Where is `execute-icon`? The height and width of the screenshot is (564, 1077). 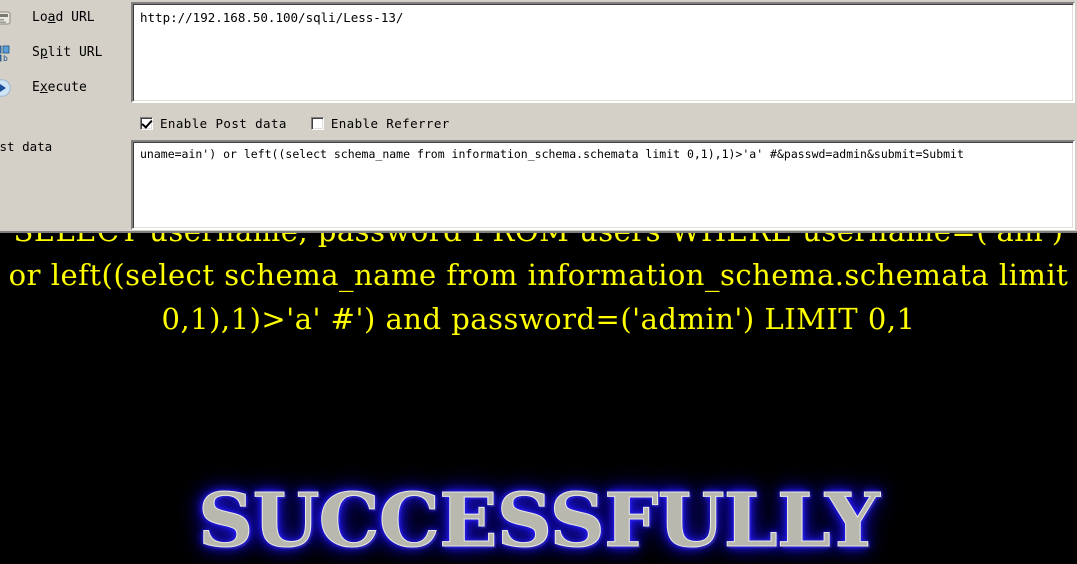 execute-icon is located at coordinates (6, 88).